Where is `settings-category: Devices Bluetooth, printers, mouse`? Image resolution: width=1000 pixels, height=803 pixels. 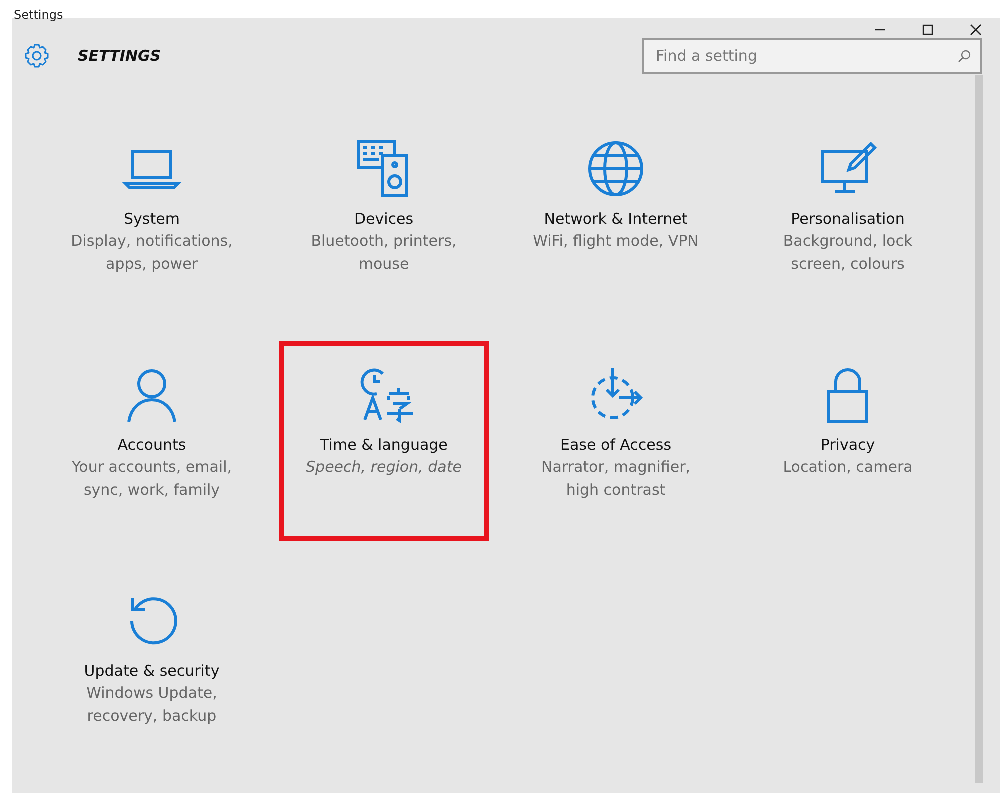 settings-category: Devices Bluetooth, printers, mouse is located at coordinates (384, 215).